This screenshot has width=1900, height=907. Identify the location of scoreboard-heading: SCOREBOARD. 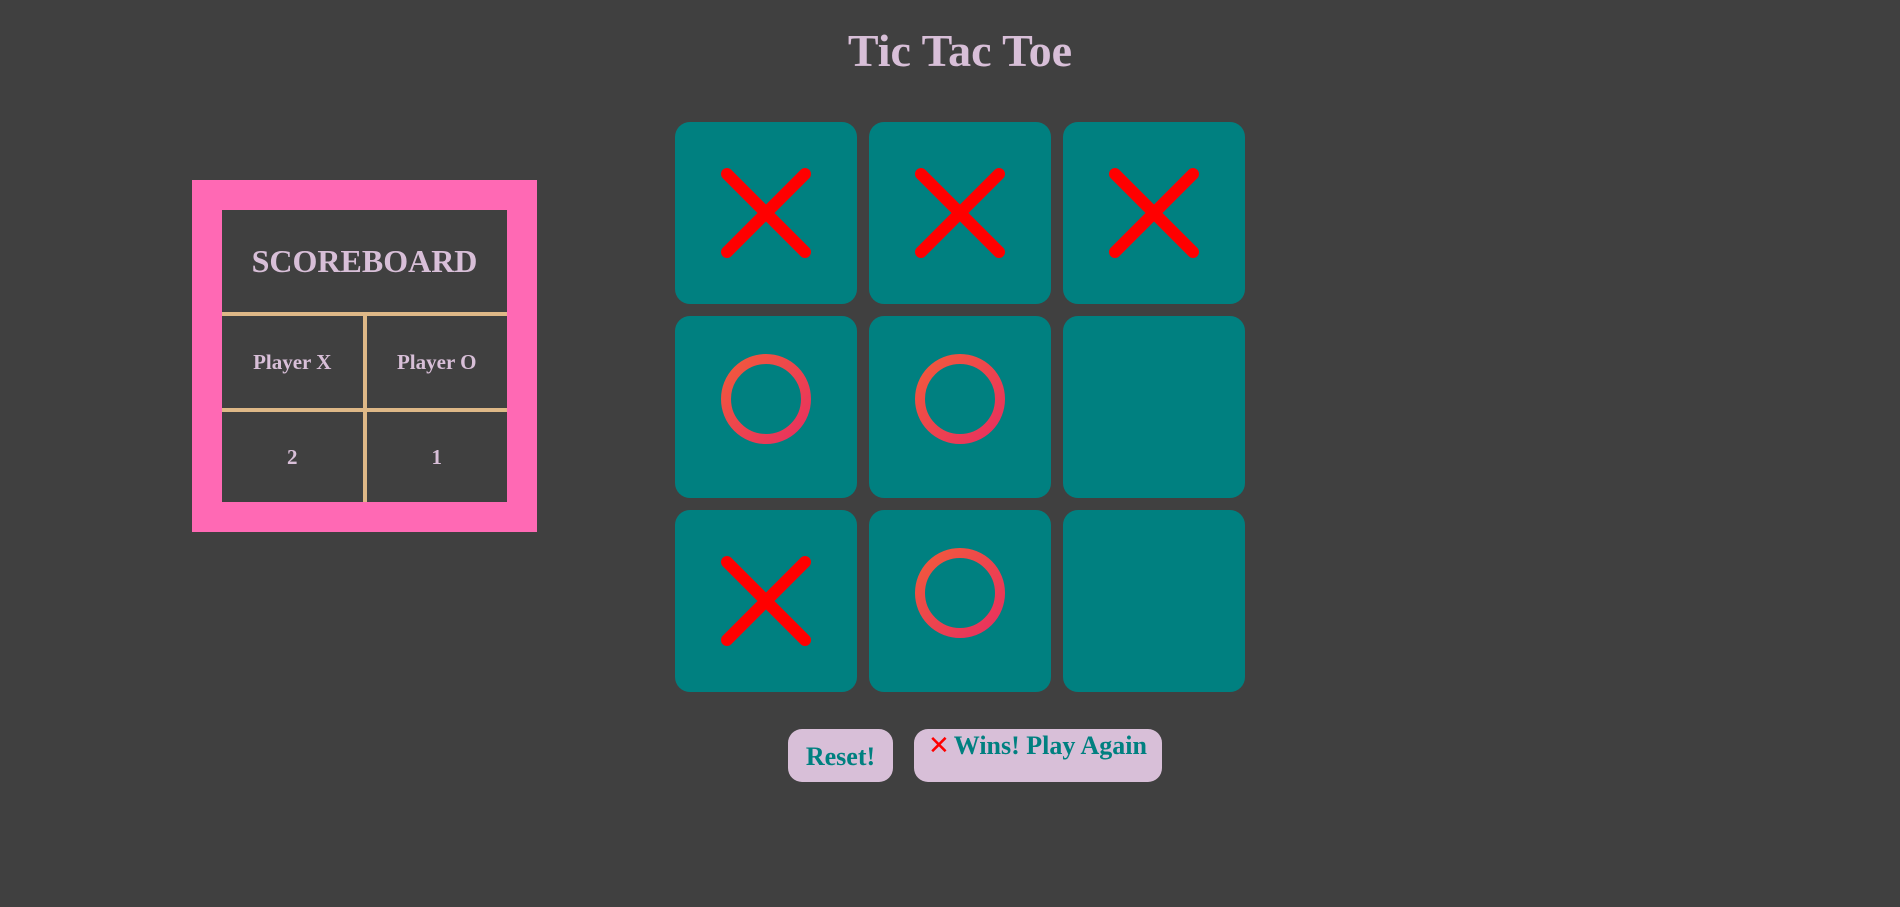
(364, 263).